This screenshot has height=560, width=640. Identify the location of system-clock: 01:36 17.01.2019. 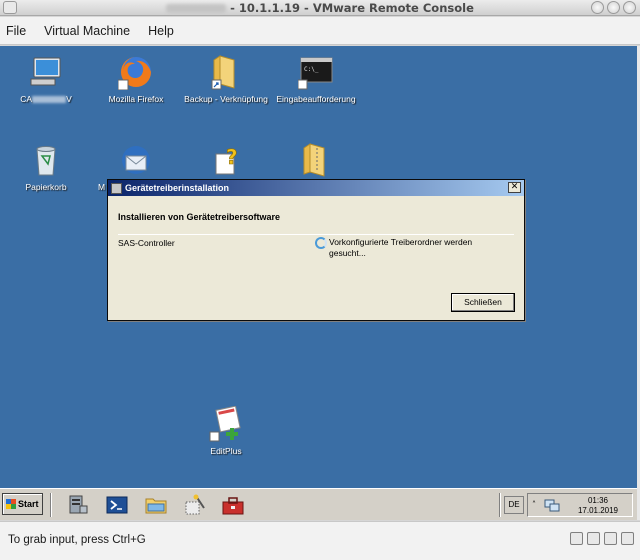
(598, 506).